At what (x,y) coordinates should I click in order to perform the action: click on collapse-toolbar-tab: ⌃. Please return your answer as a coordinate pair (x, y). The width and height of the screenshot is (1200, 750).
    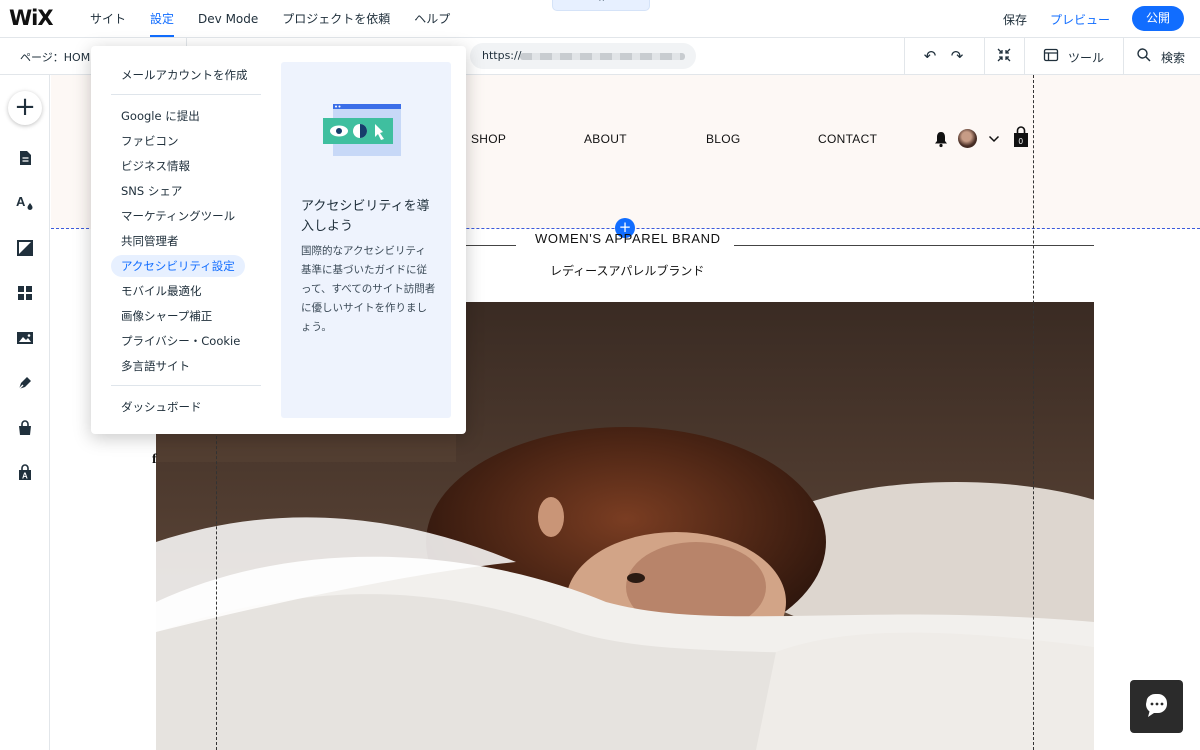
    Looking at the image, I should click on (601, 5).